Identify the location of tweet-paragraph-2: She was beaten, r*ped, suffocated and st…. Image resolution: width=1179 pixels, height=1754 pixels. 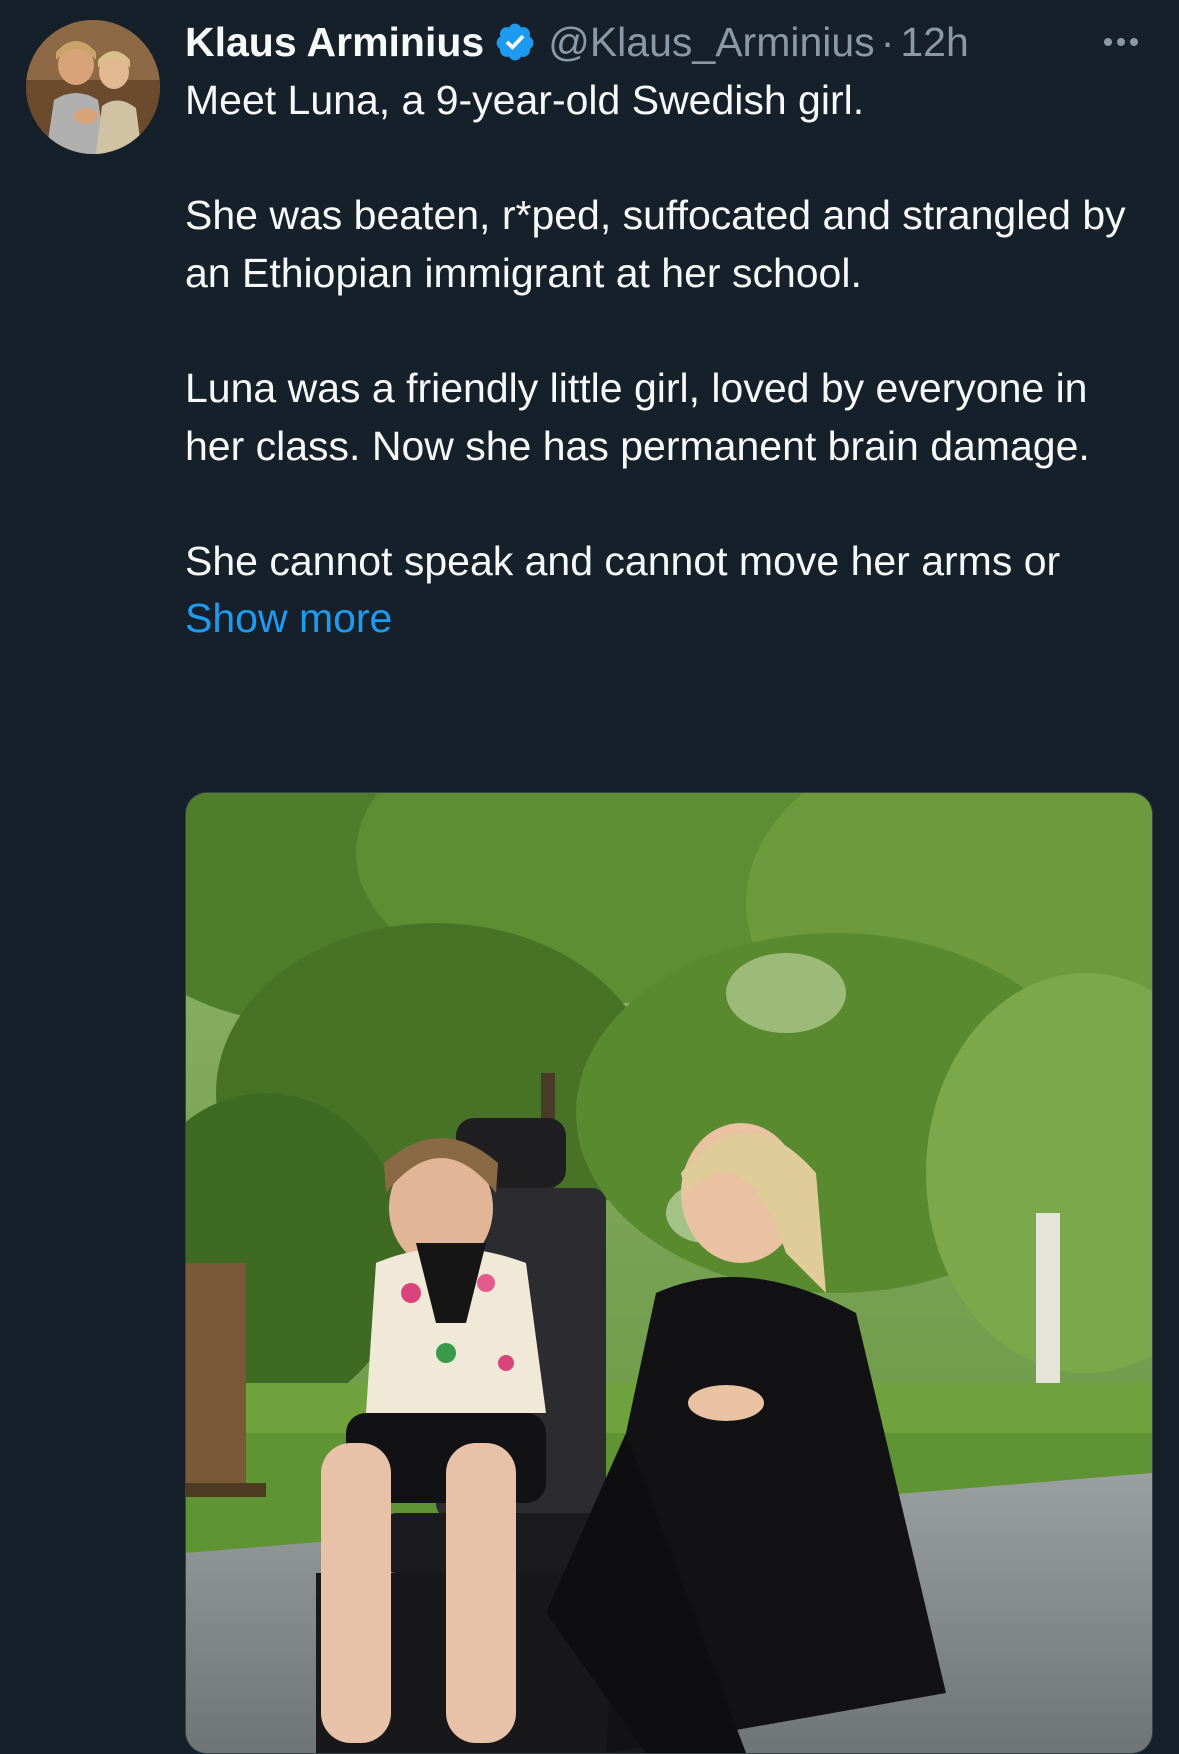
(655, 244).